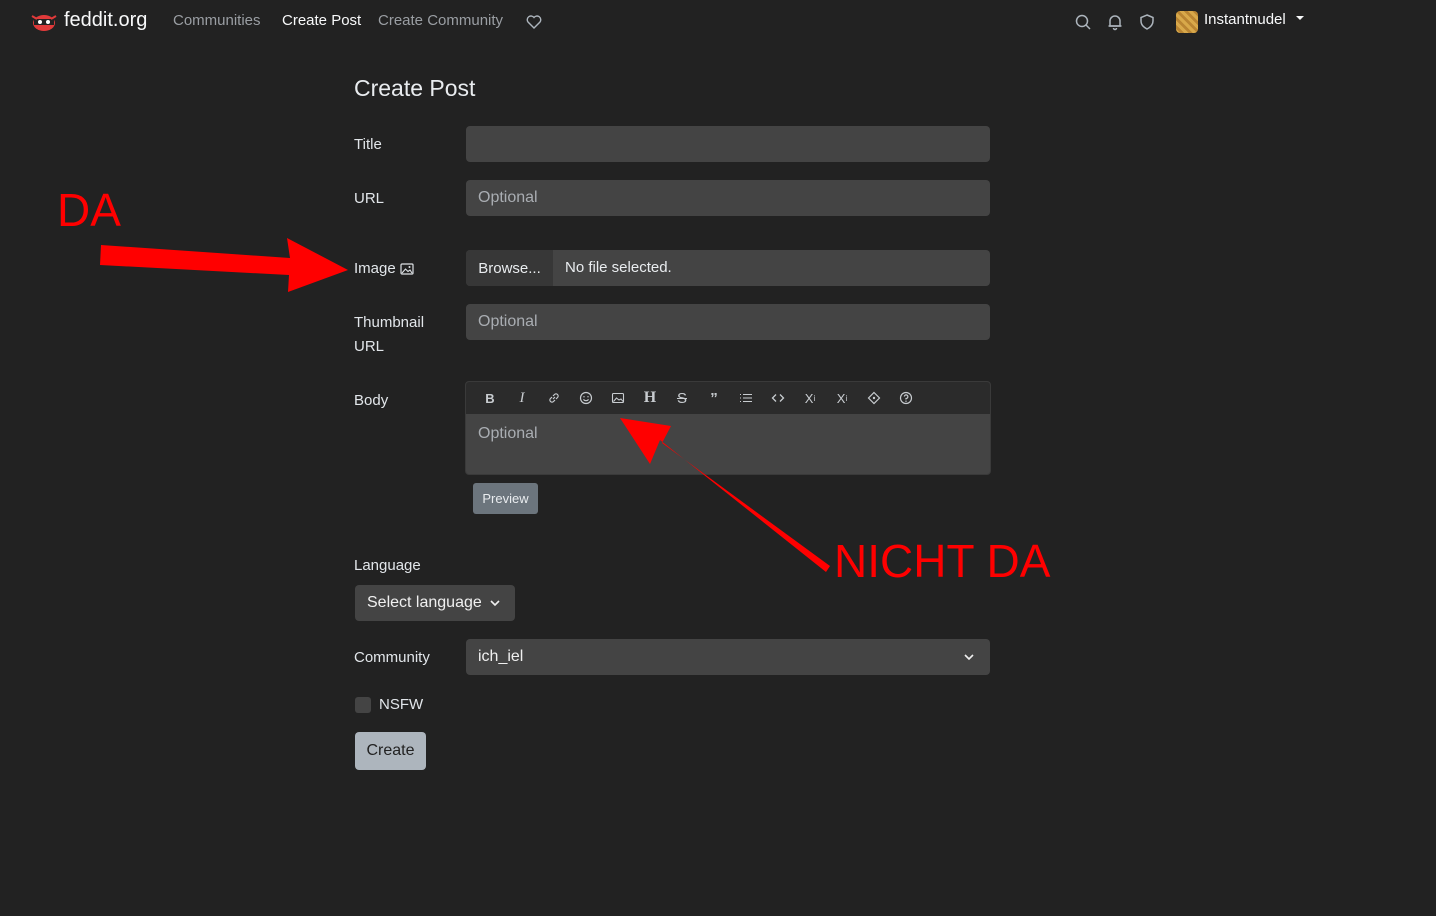 The image size is (1436, 916). I want to click on strikethrough-icon: S, so click(682, 398).